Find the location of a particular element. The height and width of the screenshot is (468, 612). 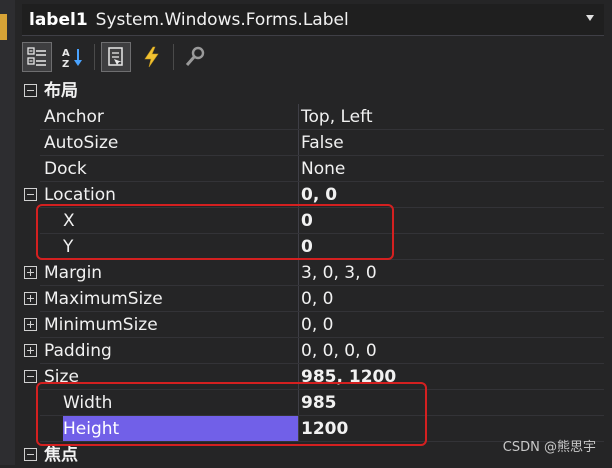

properties-icon is located at coordinates (115, 56).